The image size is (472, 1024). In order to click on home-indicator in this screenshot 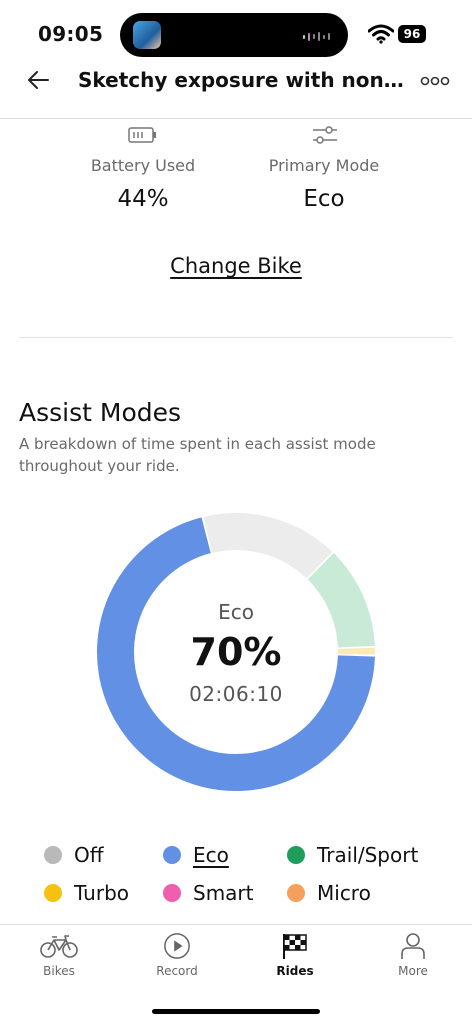, I will do `click(236, 1011)`.